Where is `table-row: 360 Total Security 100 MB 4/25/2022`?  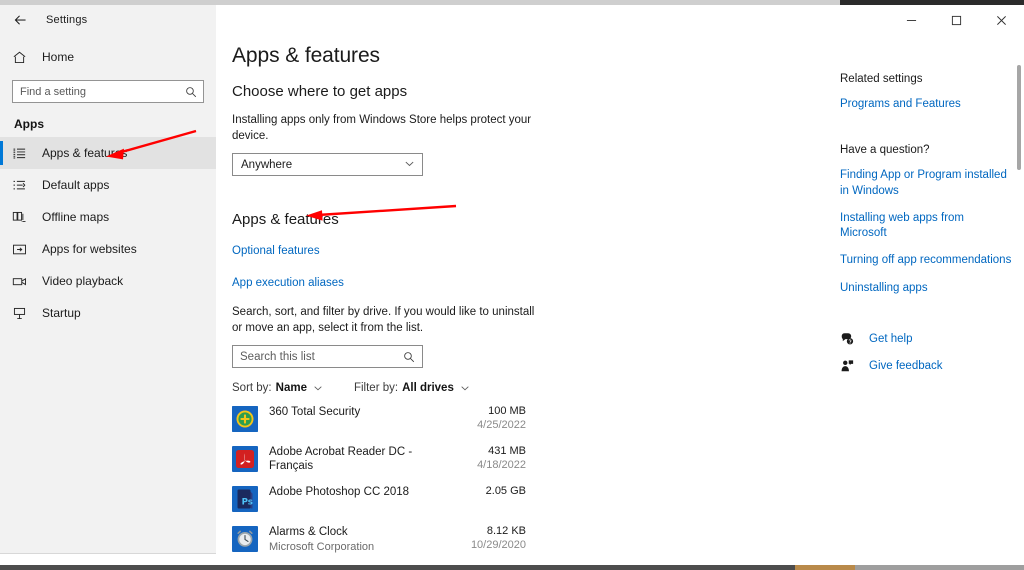 table-row: 360 Total Security 100 MB 4/25/2022 is located at coordinates (371, 424).